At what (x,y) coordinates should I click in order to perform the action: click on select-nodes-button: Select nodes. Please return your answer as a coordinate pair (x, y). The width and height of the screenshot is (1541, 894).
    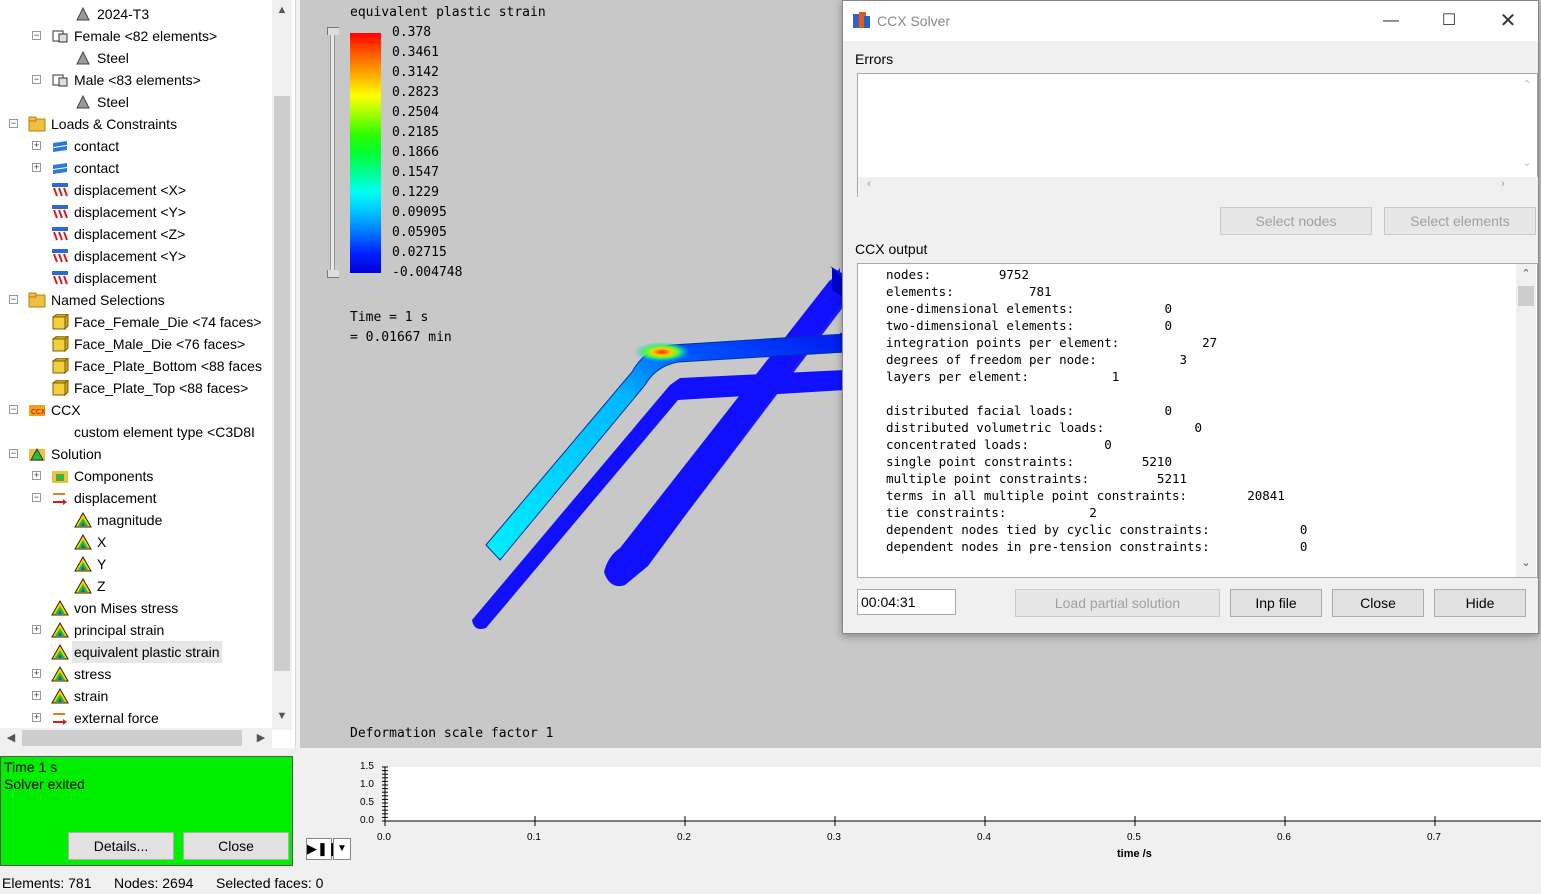
    Looking at the image, I should click on (1296, 221).